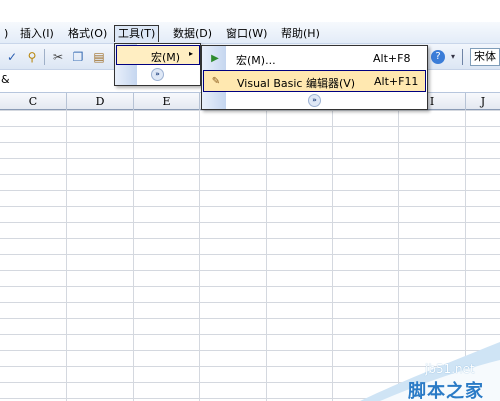 The width and height of the screenshot is (500, 401). I want to click on menu-item-partial: ), so click(6, 33).